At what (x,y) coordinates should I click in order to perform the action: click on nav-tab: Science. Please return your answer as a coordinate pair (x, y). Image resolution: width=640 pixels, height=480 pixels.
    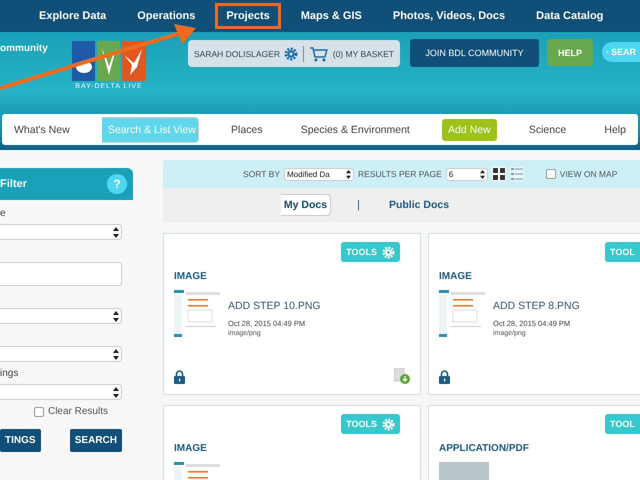
    Looking at the image, I should click on (547, 129).